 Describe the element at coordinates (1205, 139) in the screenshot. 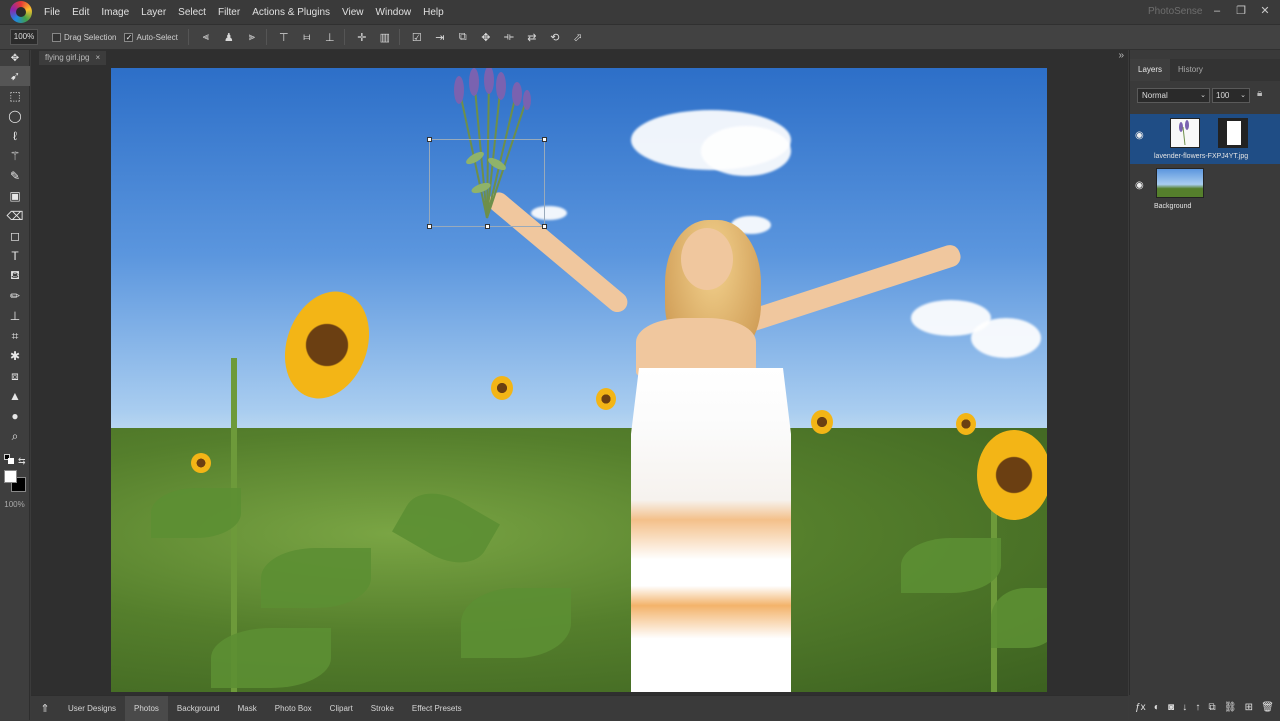

I see `layer-row-lavender: ◉ lavender-flowers-FXPJ4YT.jpg` at that location.